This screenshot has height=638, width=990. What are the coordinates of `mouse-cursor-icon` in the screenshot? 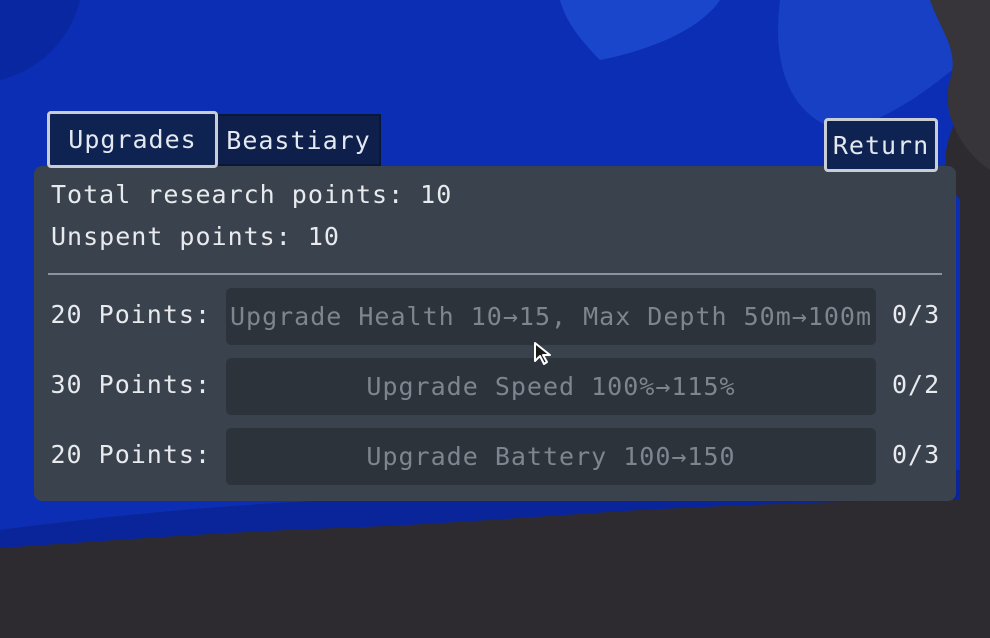 It's located at (542, 353).